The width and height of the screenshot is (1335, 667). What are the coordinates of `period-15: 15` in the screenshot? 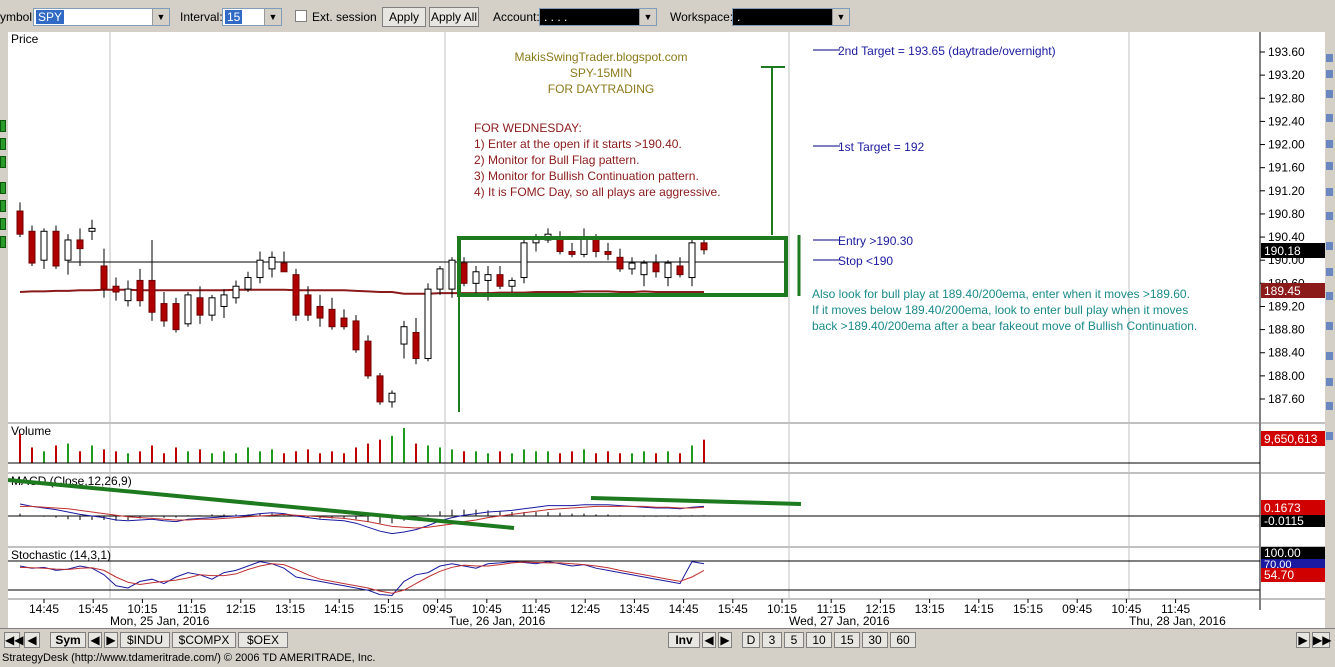 It's located at (847, 640).